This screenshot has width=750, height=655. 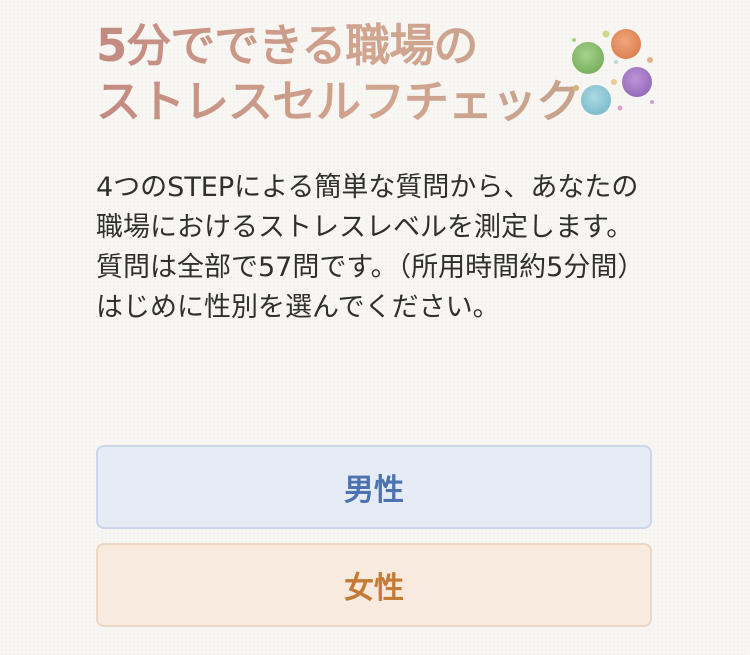 What do you see at coordinates (346, 46) in the screenshot?
I see `title-line-1: 5分でできる職場の` at bounding box center [346, 46].